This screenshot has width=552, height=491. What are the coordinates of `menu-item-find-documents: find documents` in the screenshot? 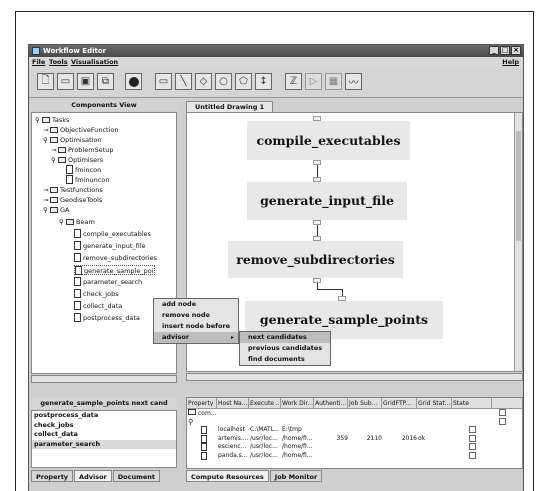 It's located at (285, 359).